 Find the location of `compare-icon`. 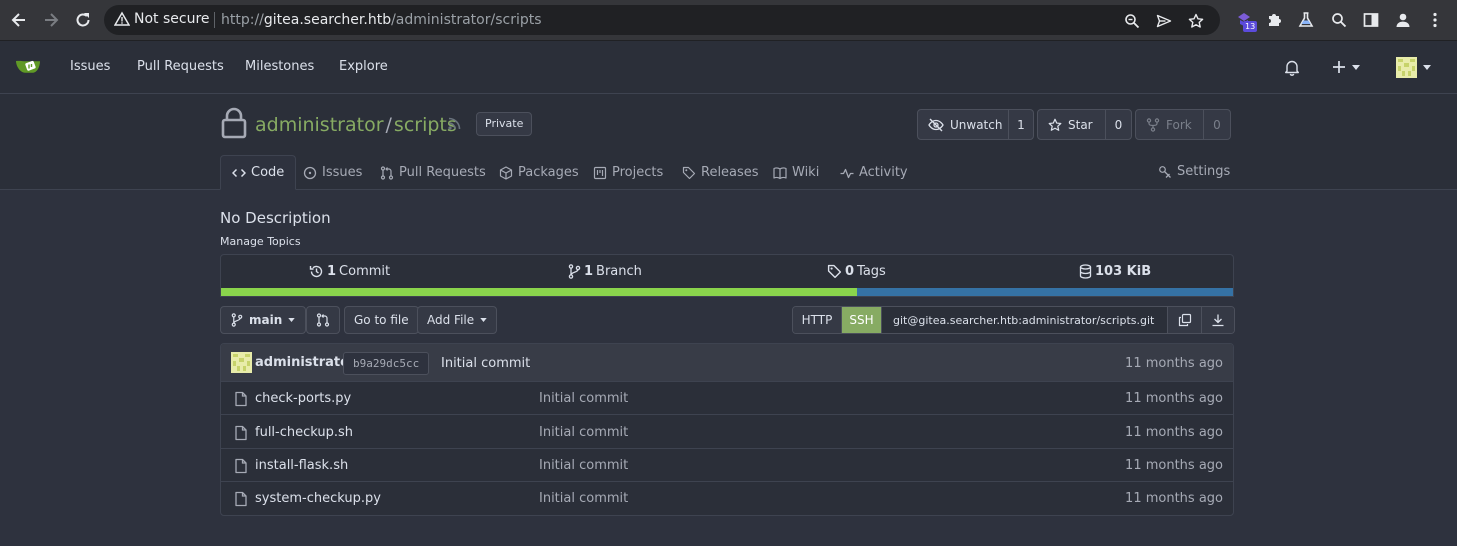

compare-icon is located at coordinates (323, 320).